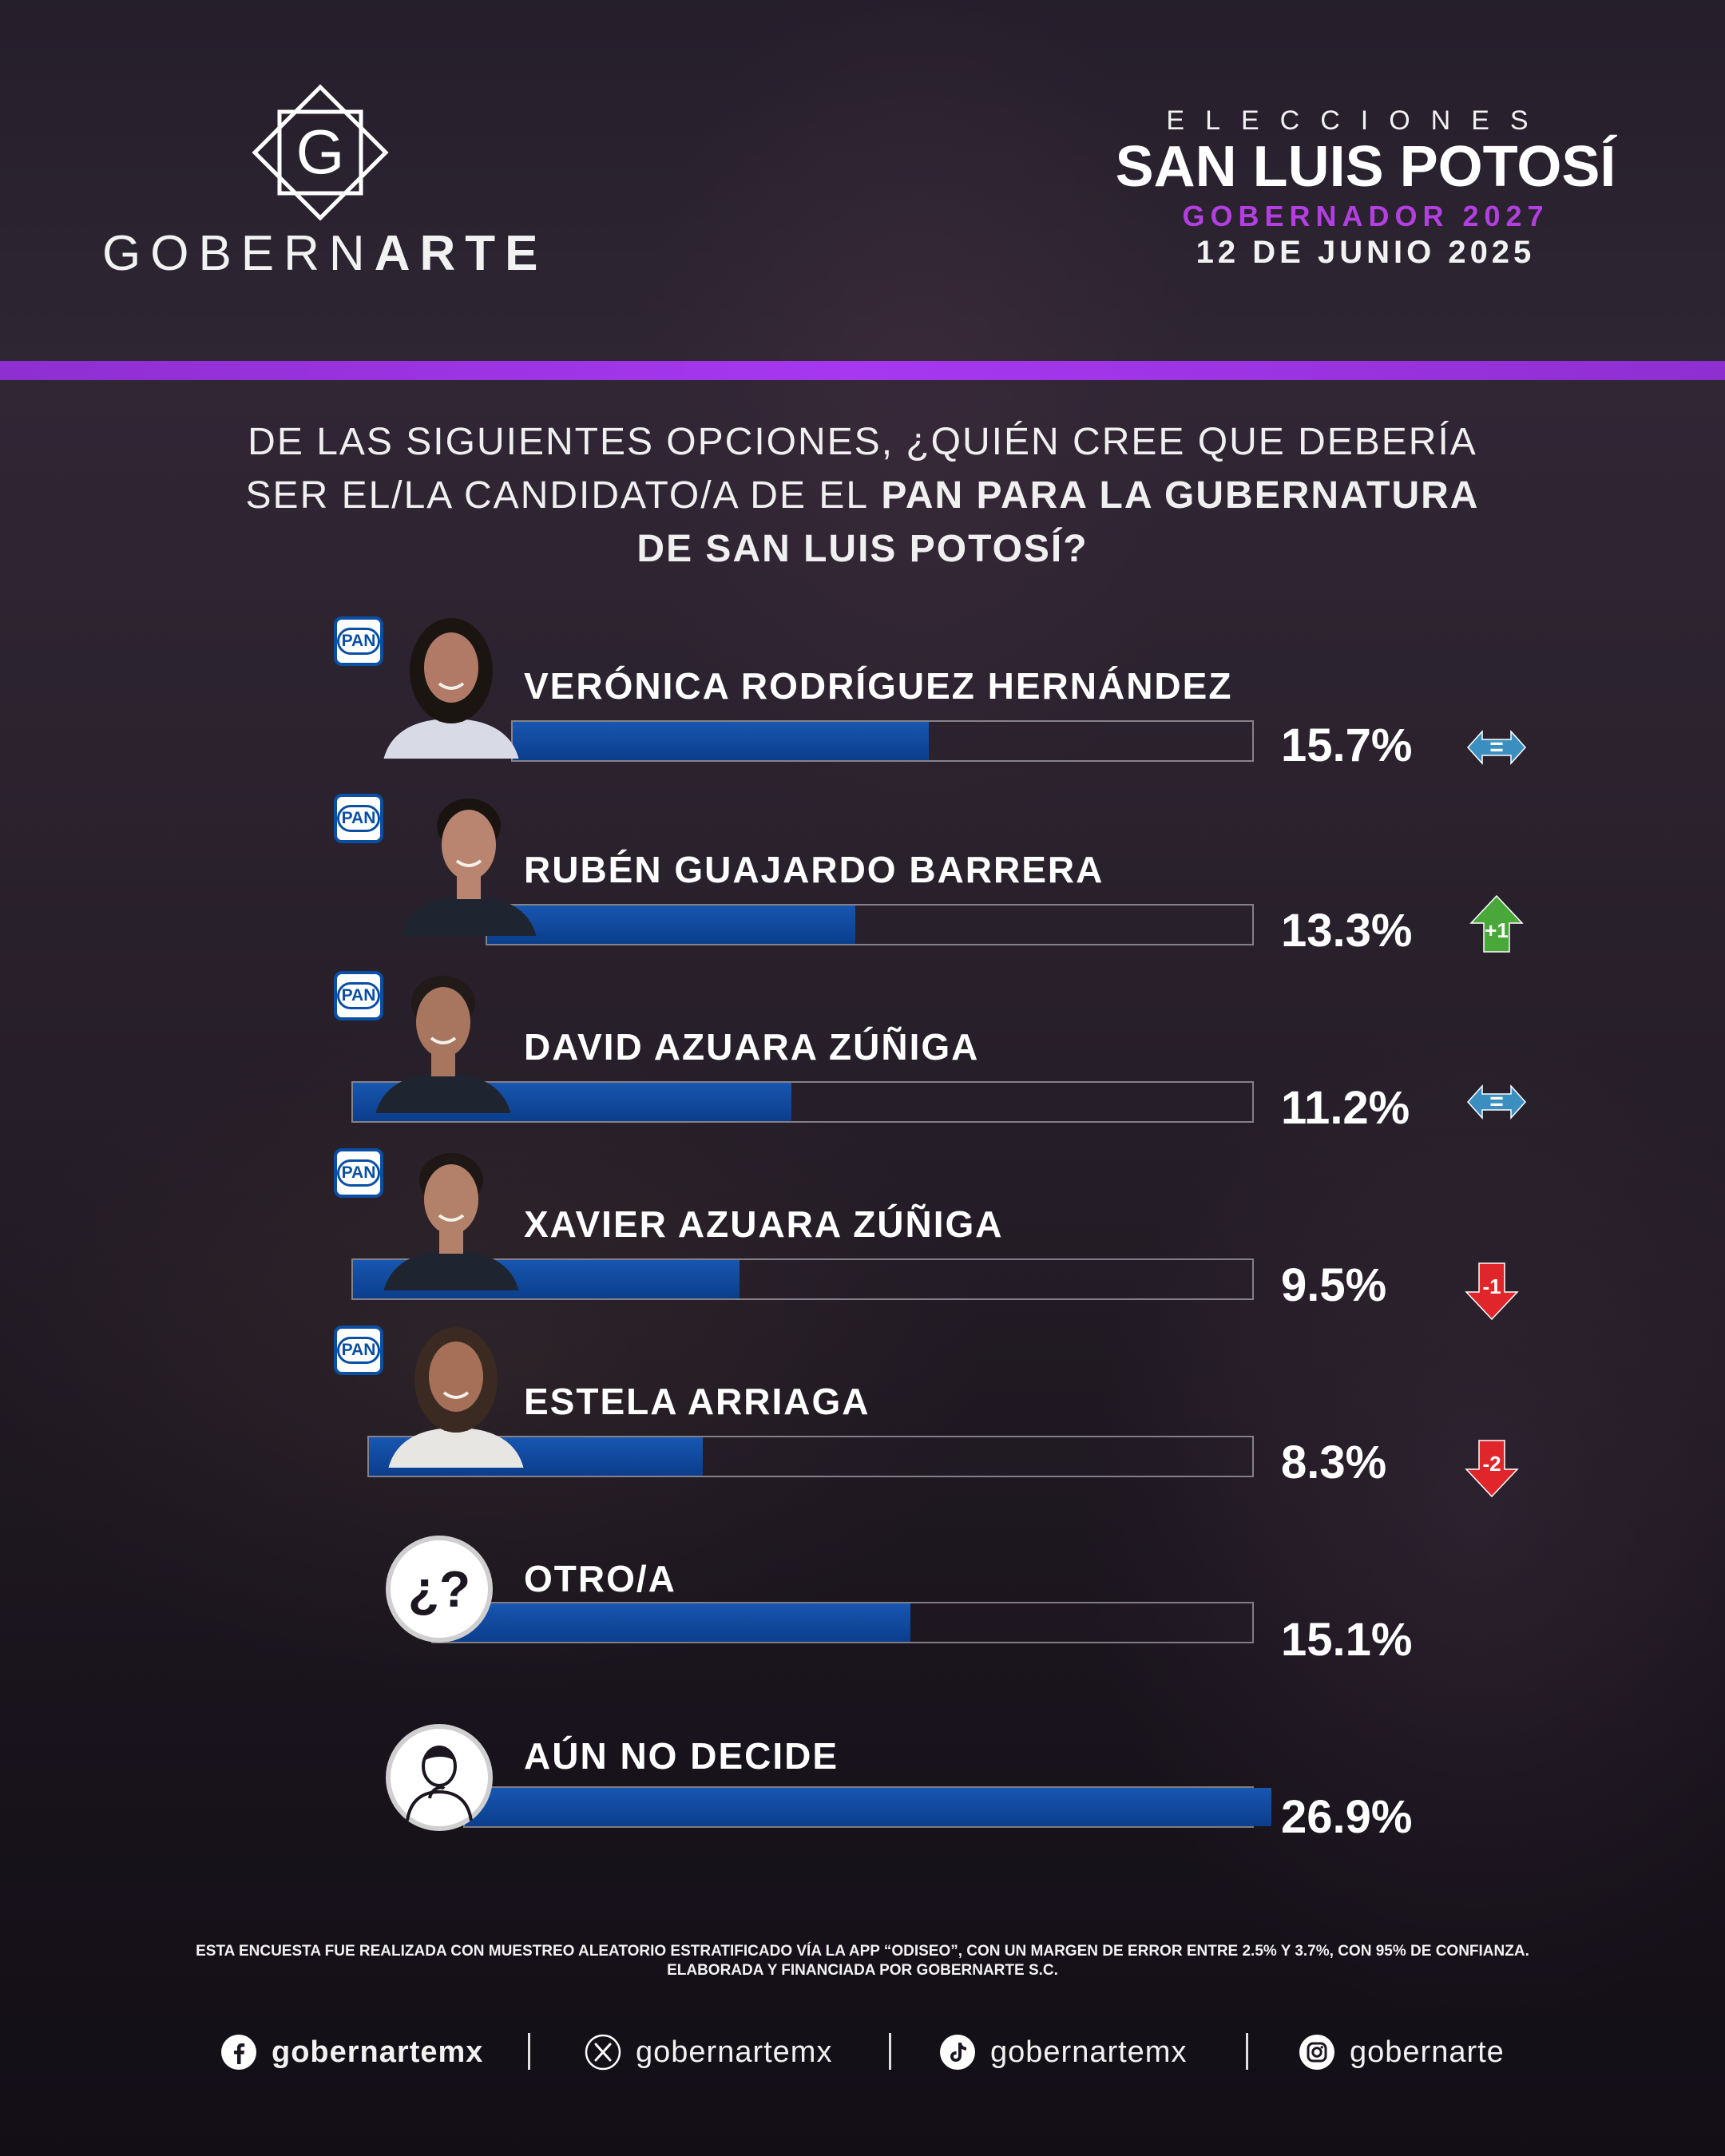 The width and height of the screenshot is (1725, 2156). I want to click on state-title: SAN LUIS POTOSÍ, so click(1366, 167).